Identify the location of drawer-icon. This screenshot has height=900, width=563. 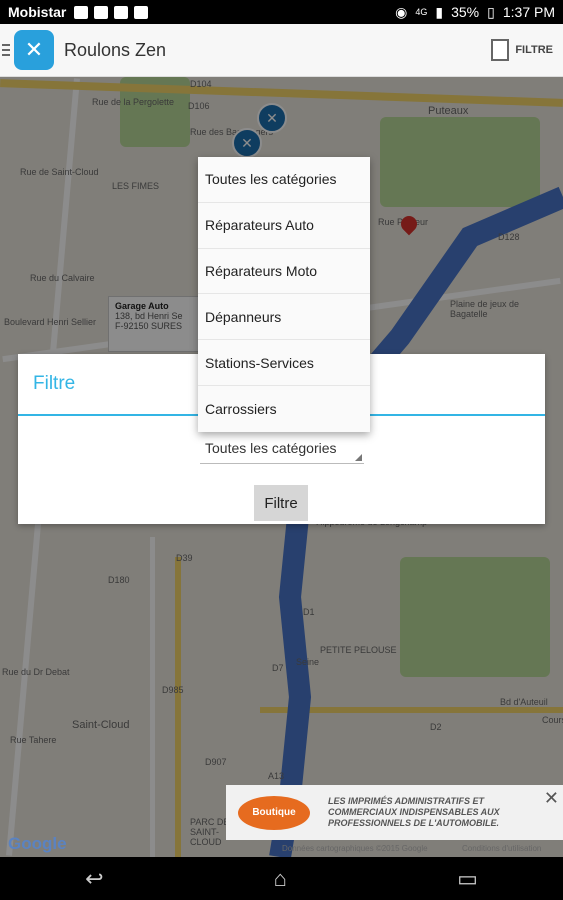
(6, 50).